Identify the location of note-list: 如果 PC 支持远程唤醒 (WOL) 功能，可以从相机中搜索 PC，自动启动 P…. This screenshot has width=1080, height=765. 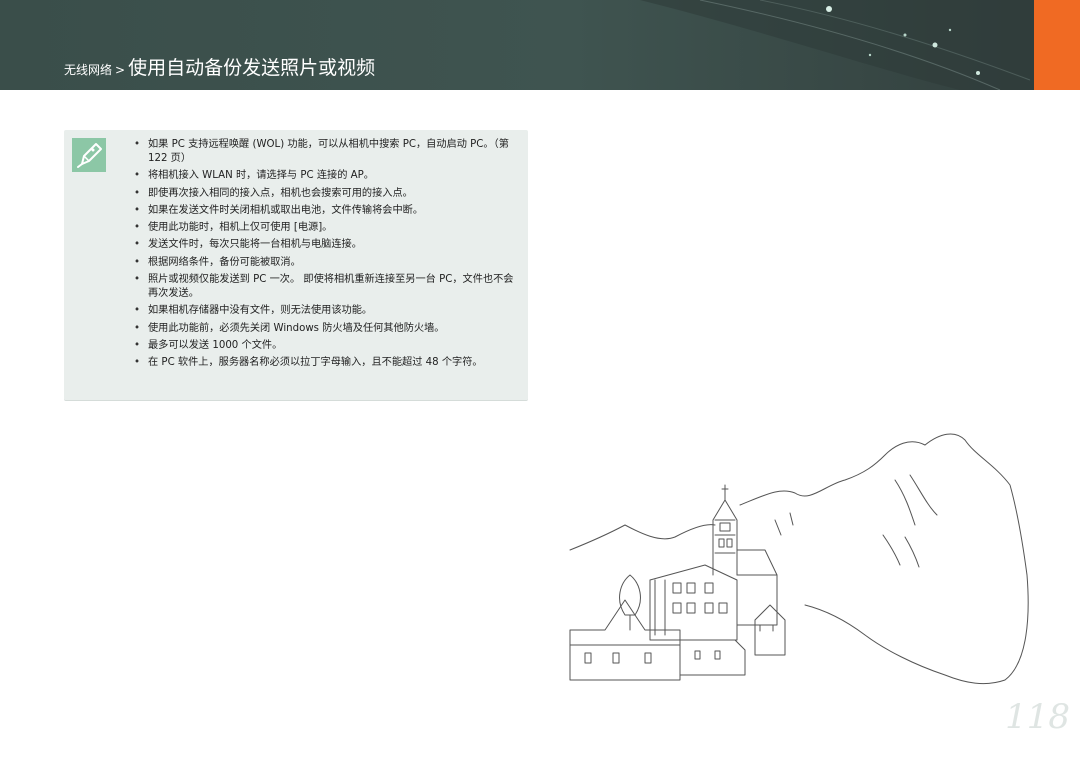
(324, 256).